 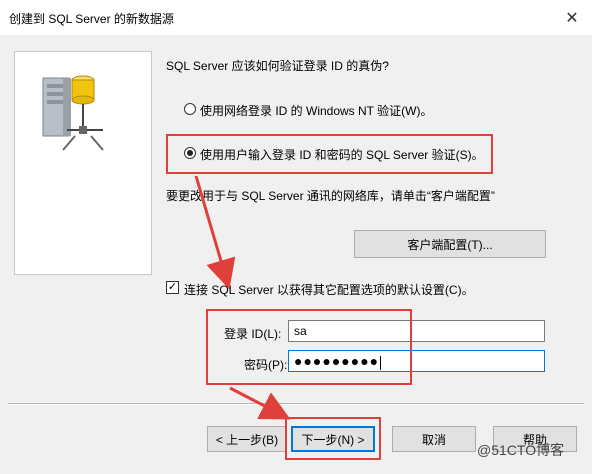 I want to click on illustration-panel, so click(x=83, y=163).